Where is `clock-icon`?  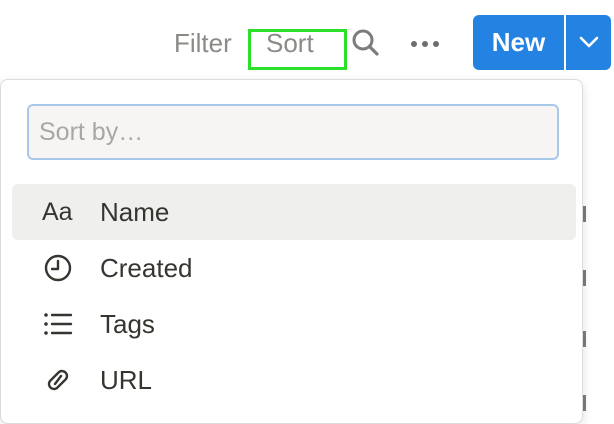 clock-icon is located at coordinates (58, 268).